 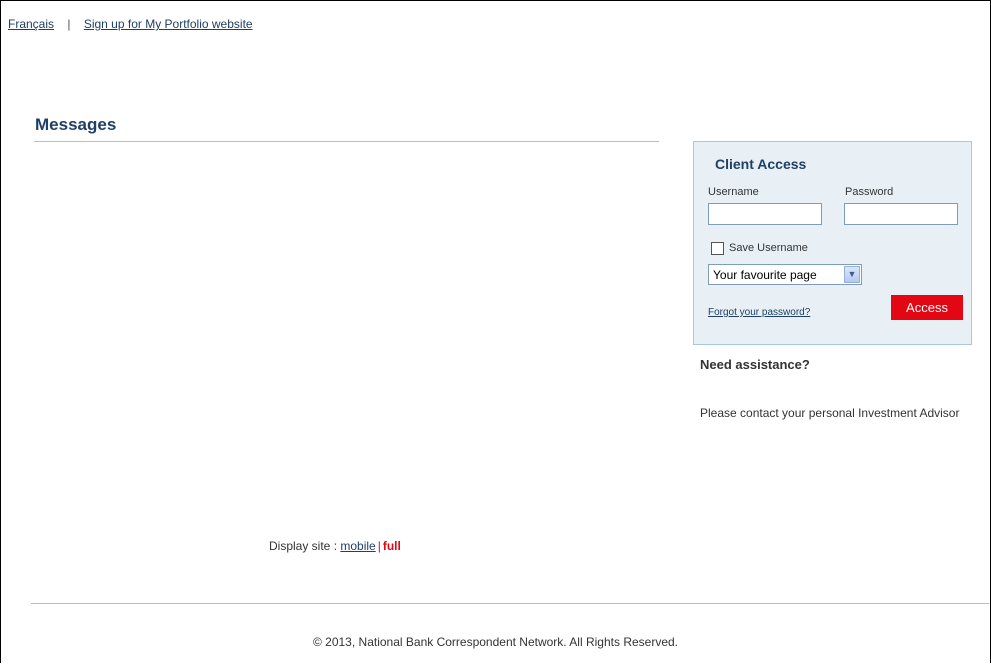 I want to click on client-access-title: Client Access, so click(x=761, y=164).